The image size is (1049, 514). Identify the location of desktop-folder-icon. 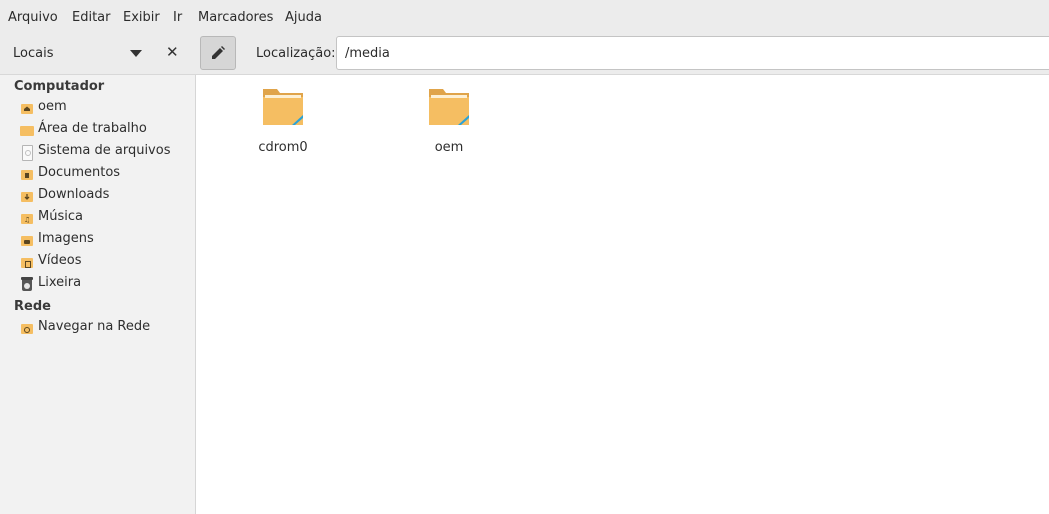
(27, 130).